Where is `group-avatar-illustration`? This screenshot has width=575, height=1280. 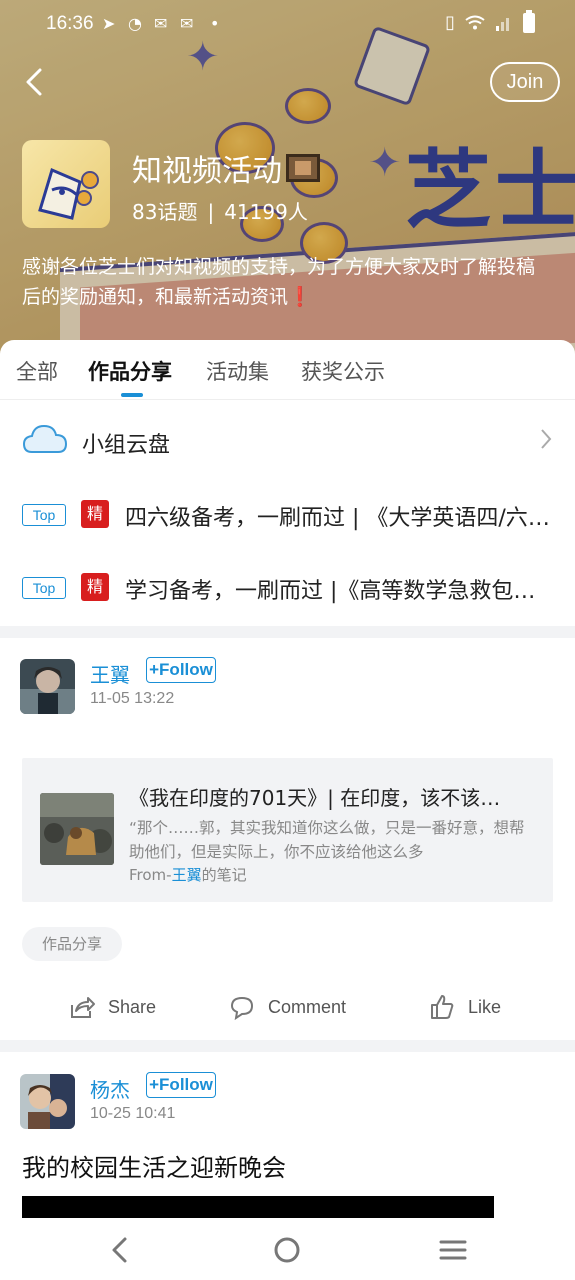
group-avatar-illustration is located at coordinates (68, 193).